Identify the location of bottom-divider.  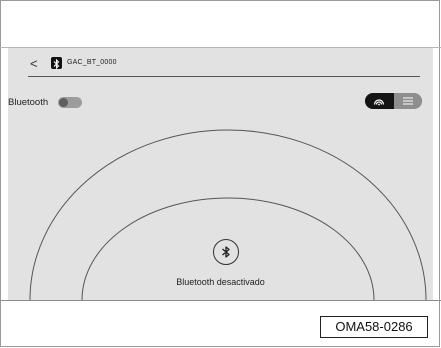
(220, 300).